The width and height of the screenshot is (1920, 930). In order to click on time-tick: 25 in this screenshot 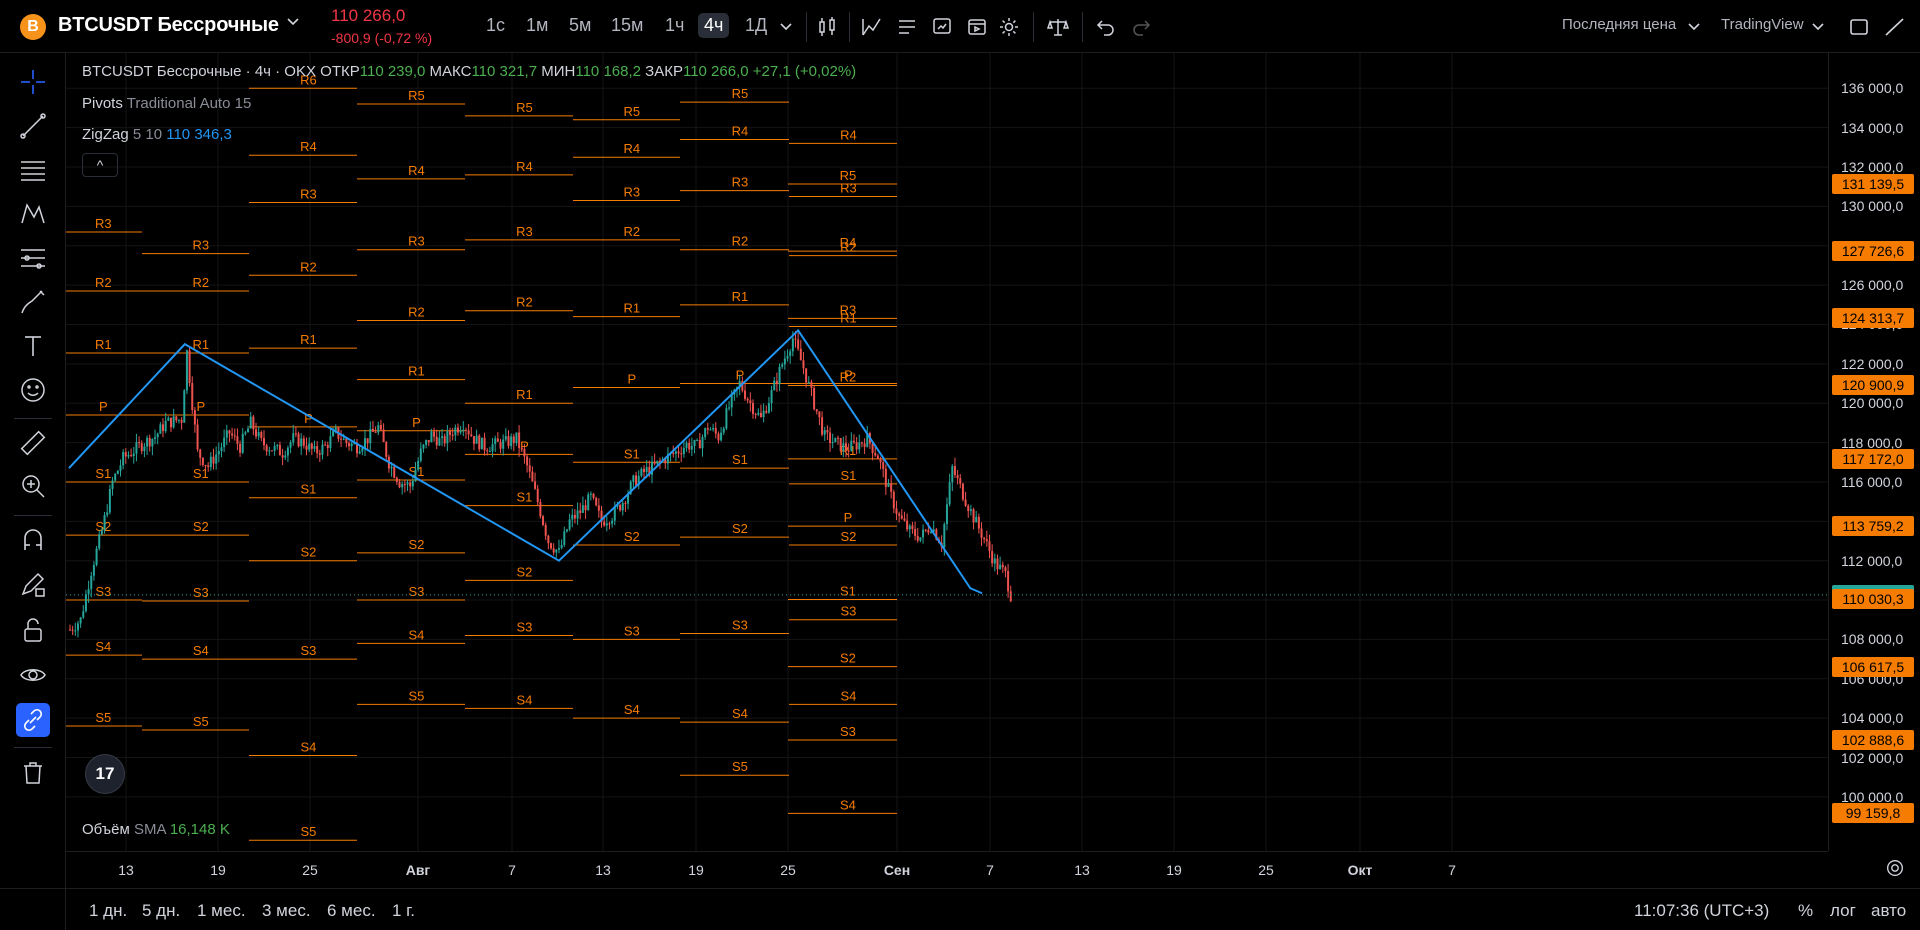, I will do `click(788, 870)`.